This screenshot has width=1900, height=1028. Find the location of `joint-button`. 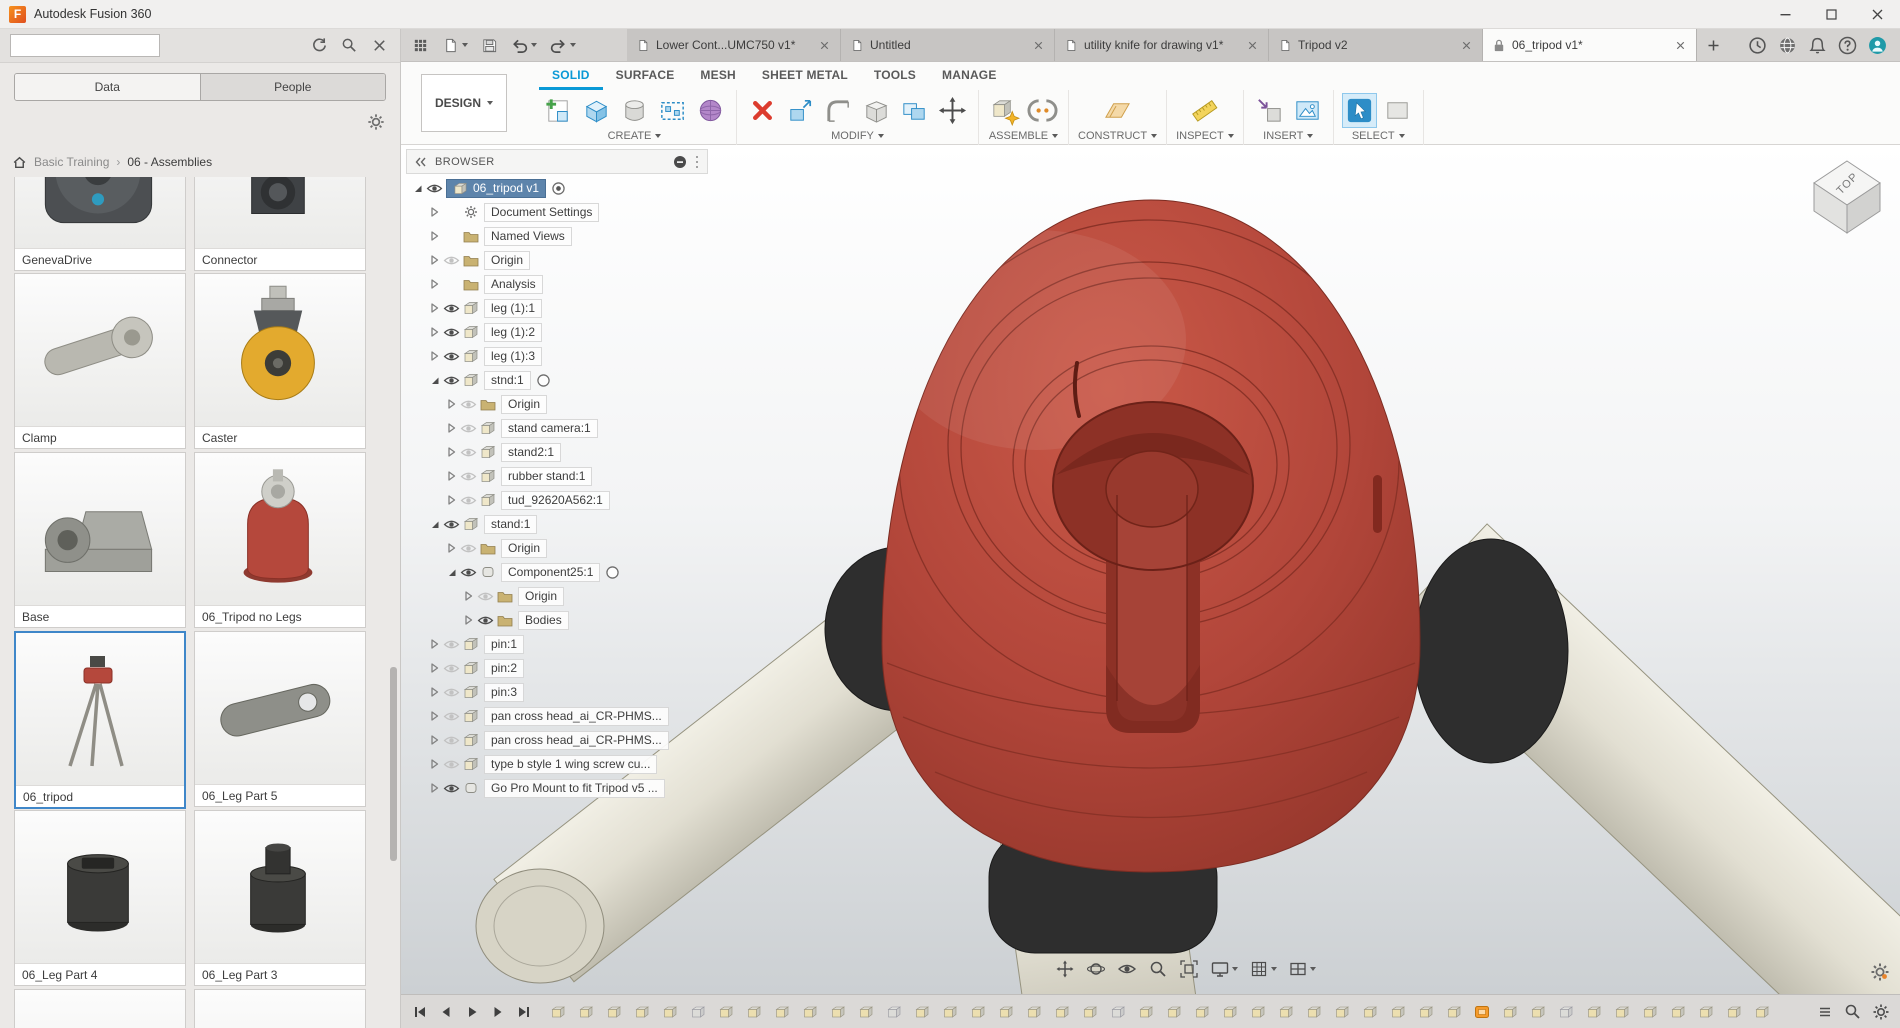

joint-button is located at coordinates (1042, 110).